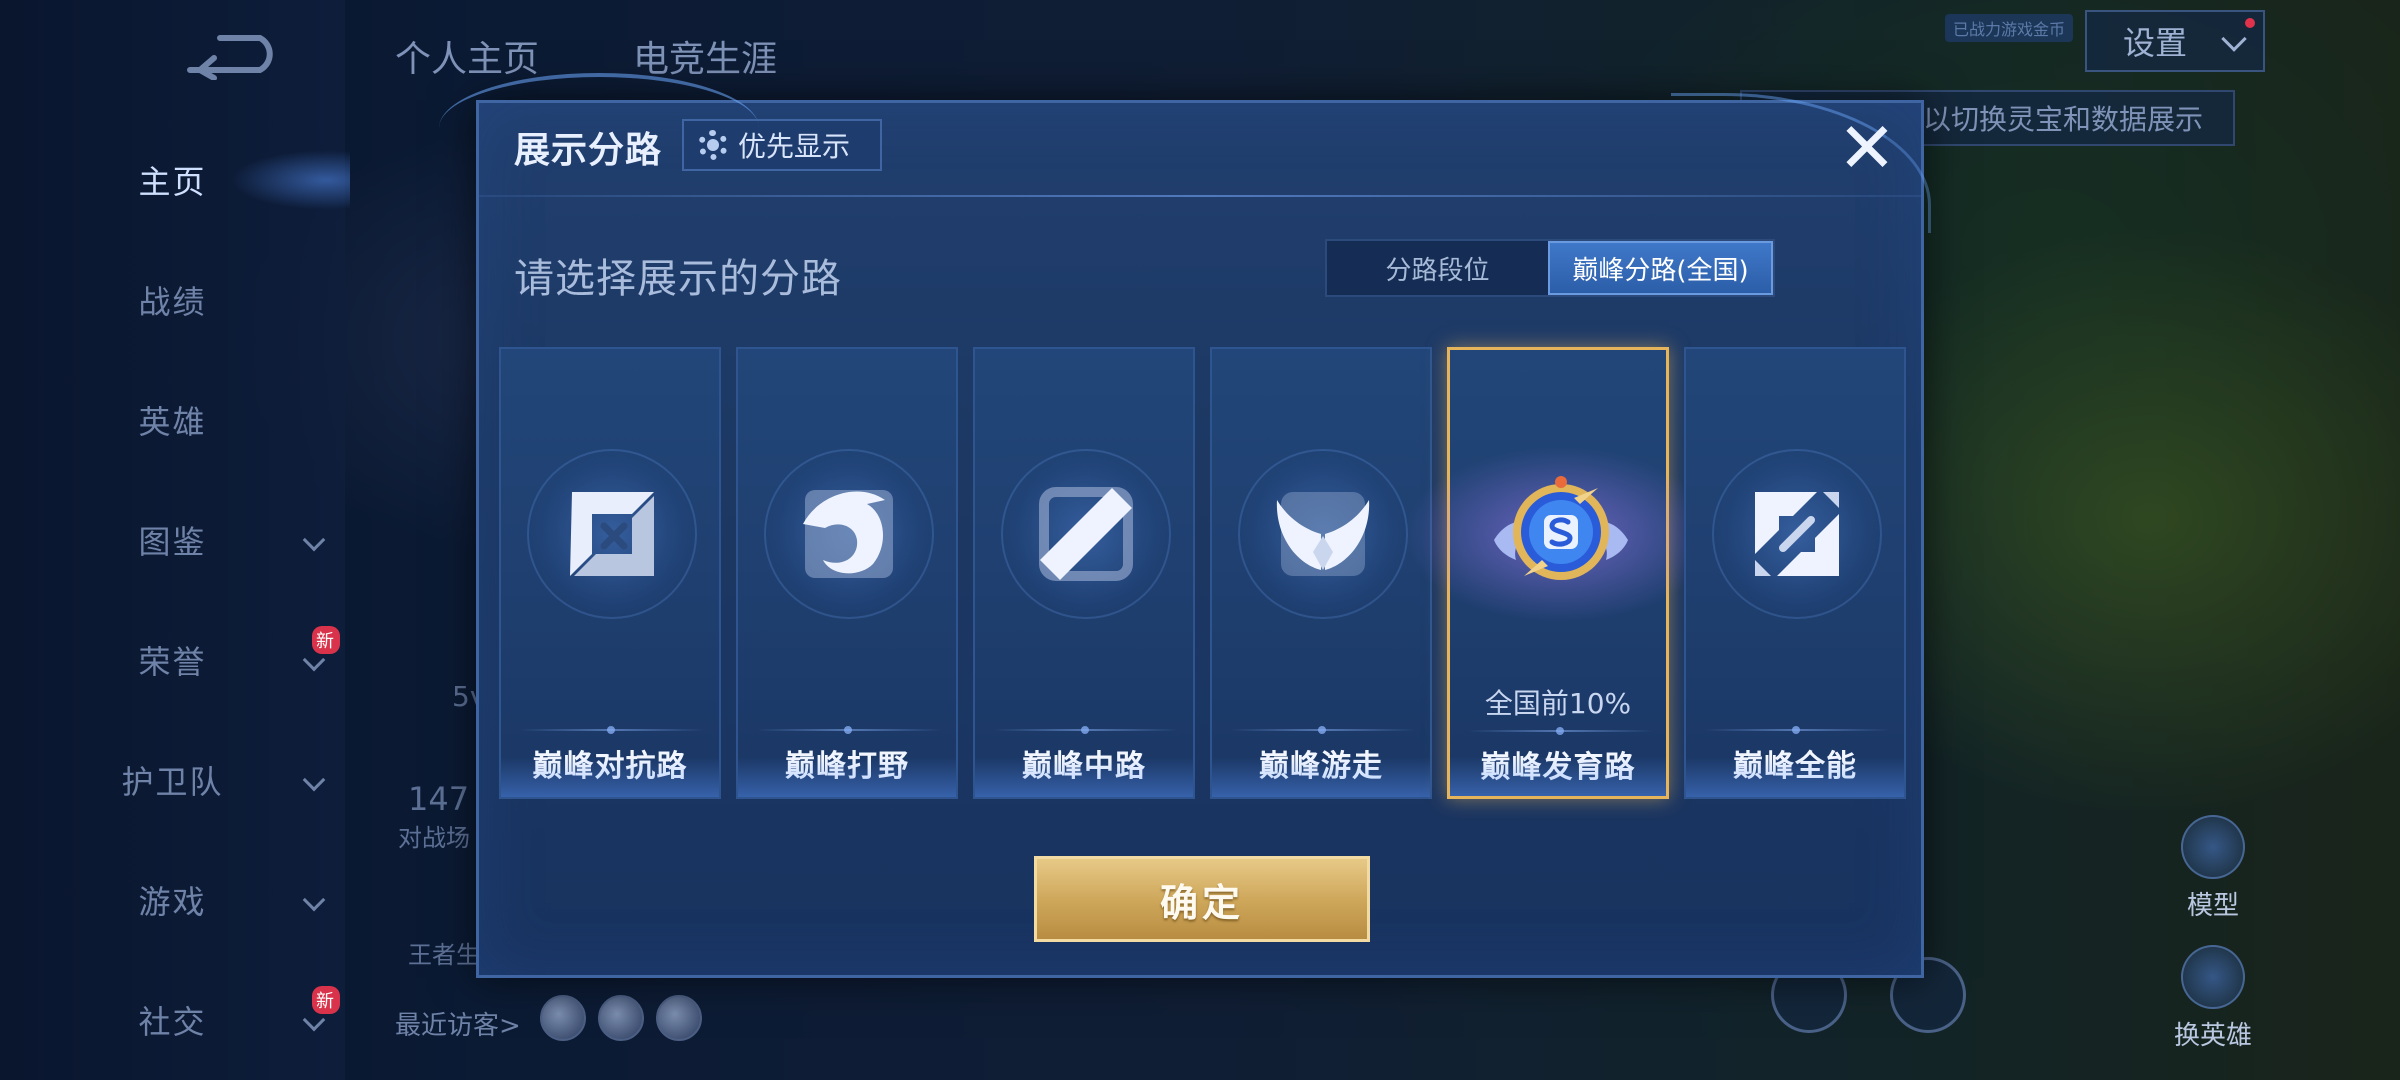  I want to click on lane-mode-toggle: 分路段位 巅峰分路(全国), so click(1550, 268).